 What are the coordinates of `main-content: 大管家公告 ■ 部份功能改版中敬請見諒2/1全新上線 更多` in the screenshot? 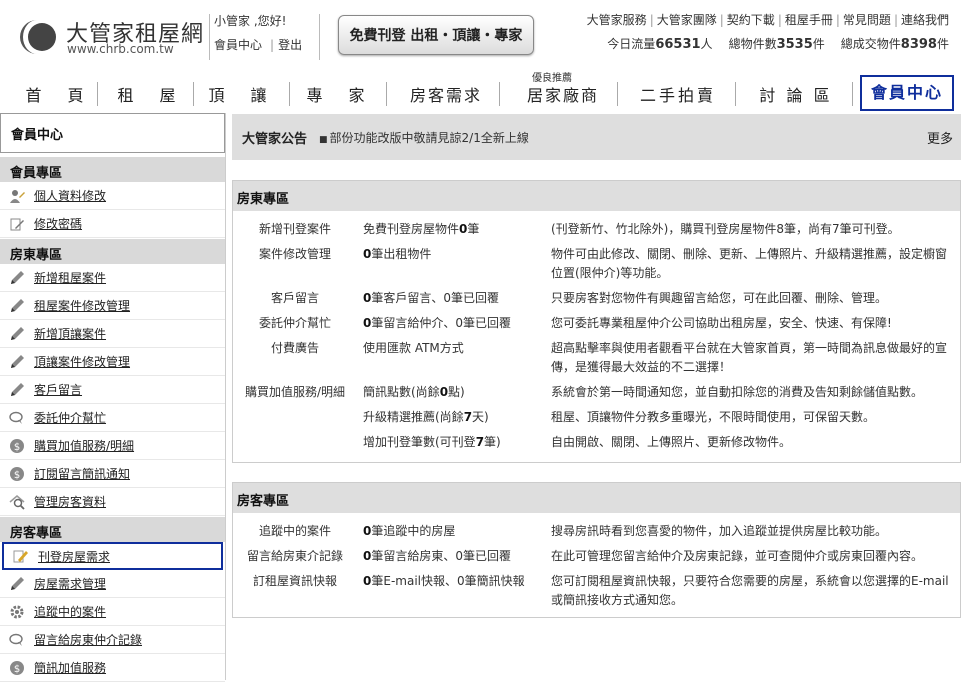 It's located at (596, 137).